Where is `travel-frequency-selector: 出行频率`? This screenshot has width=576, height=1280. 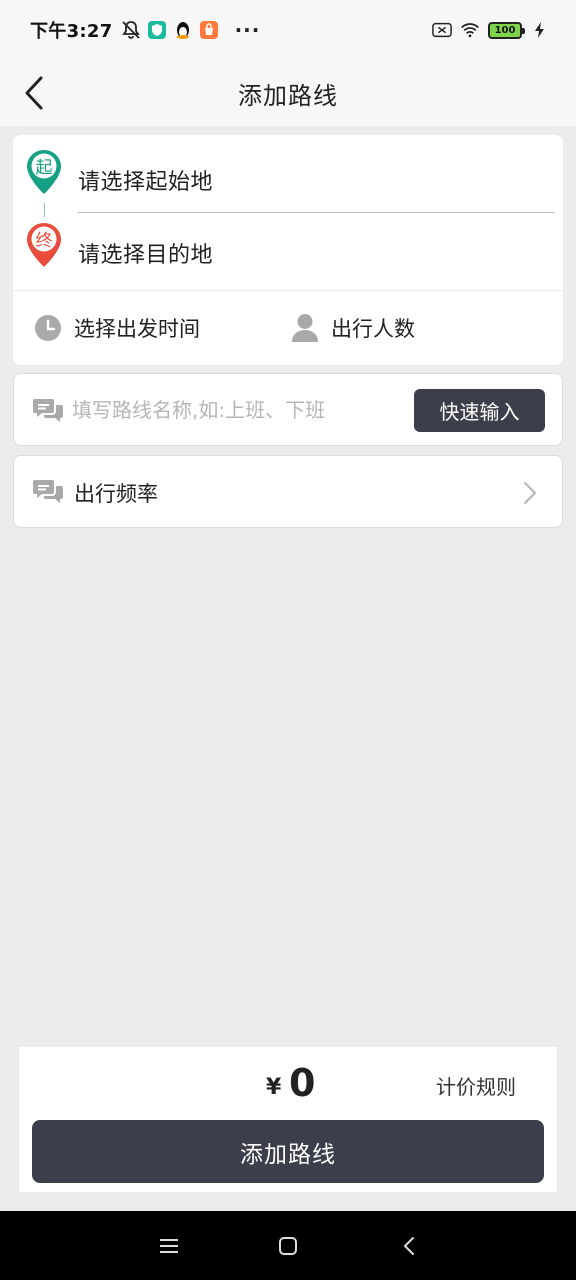 travel-frequency-selector: 出行频率 is located at coordinates (288, 491).